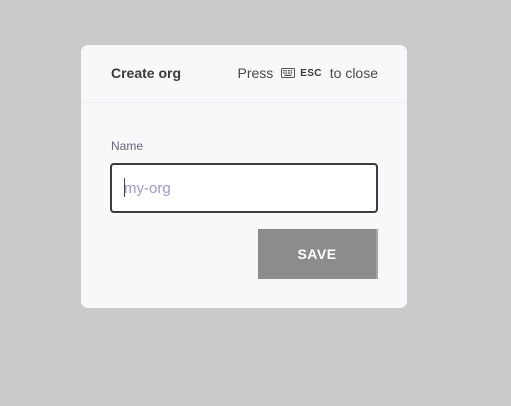  I want to click on name-input, so click(244, 188).